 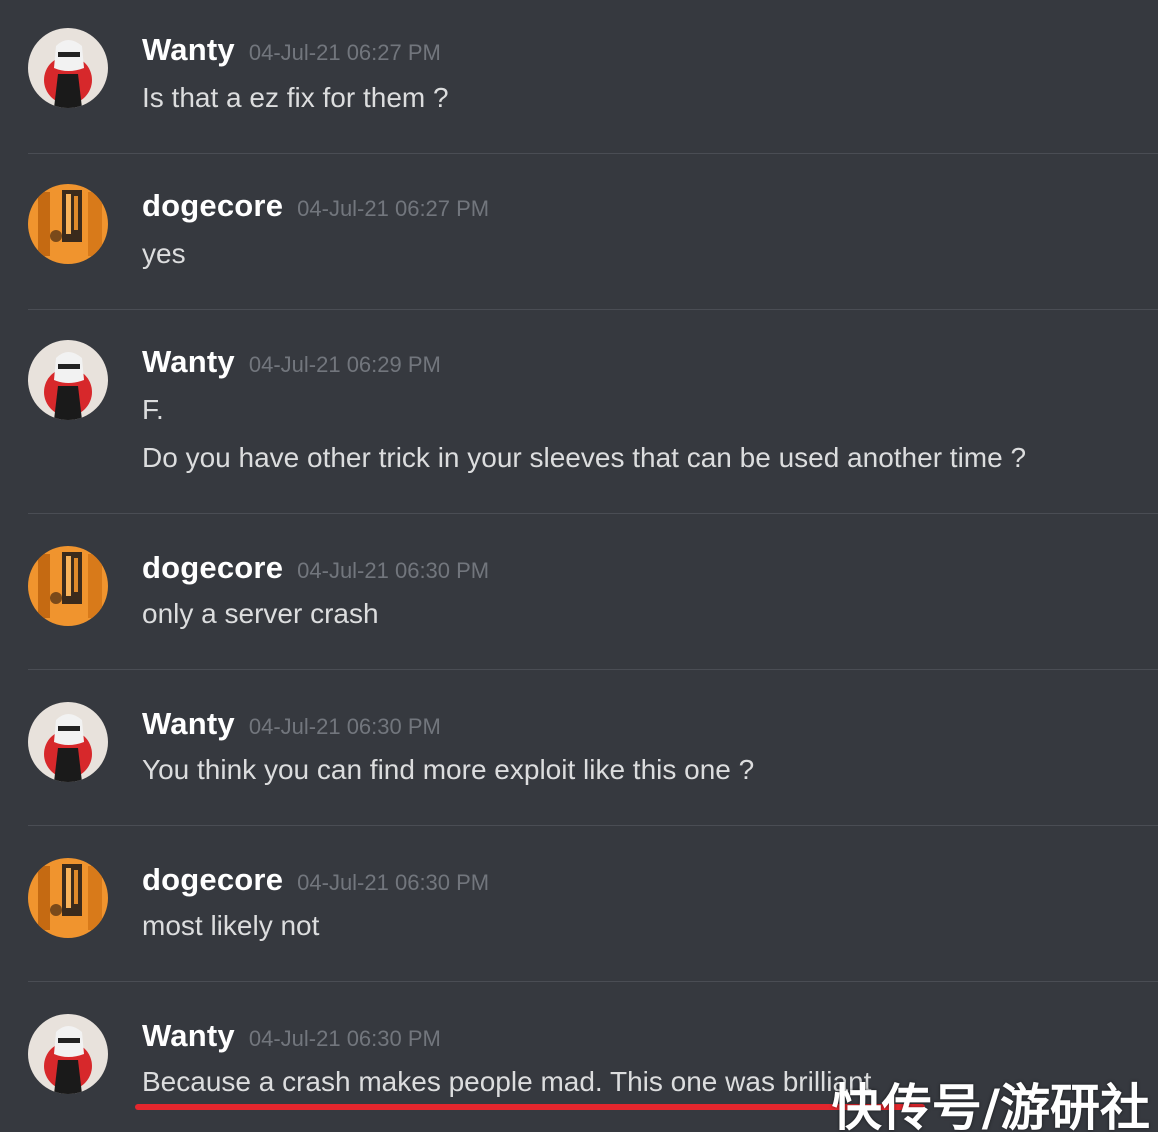 I want to click on message-author: Wanty 04-Jul-21 06:29 PM, so click(x=291, y=362).